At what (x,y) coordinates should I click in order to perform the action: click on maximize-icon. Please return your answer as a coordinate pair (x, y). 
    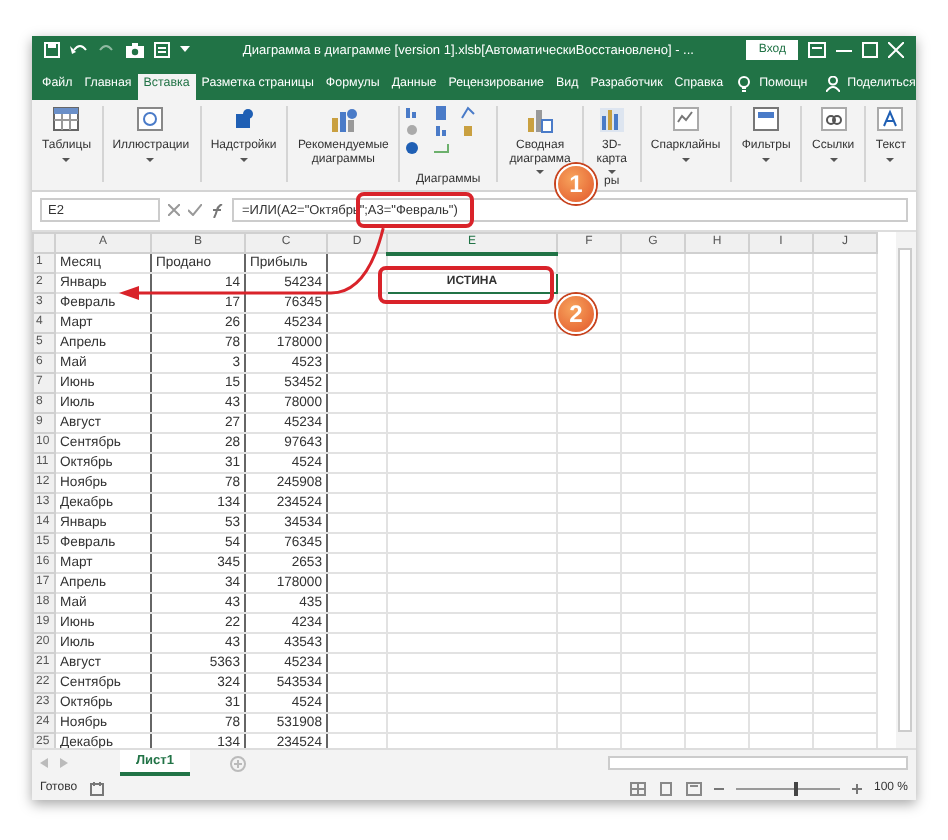
    Looking at the image, I should click on (870, 50).